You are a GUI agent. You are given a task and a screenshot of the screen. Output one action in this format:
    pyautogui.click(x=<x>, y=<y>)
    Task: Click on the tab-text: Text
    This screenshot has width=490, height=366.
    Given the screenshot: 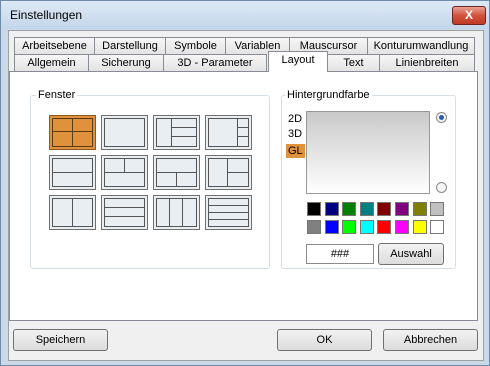 What is the action you would take?
    pyautogui.click(x=353, y=62)
    